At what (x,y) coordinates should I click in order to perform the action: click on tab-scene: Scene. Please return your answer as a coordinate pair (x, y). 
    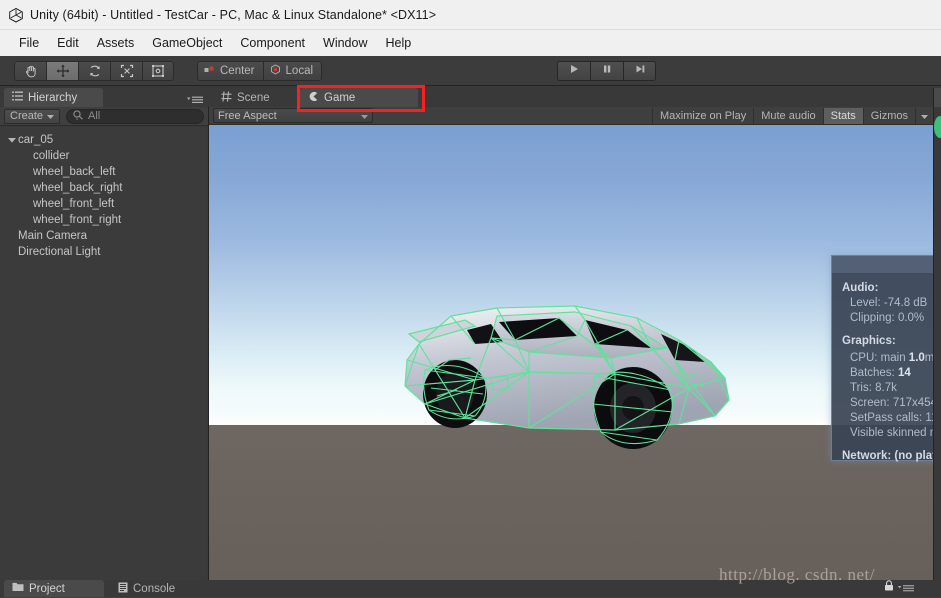
    Looking at the image, I should click on (252, 97).